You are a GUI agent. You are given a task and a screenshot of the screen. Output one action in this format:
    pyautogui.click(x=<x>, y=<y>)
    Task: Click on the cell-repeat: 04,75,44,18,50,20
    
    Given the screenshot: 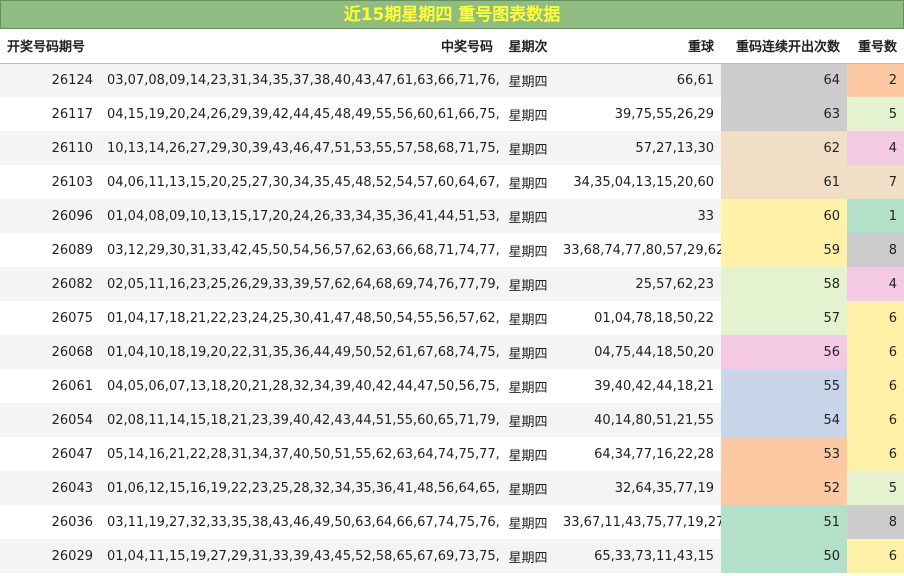 What is the action you would take?
    pyautogui.click(x=638, y=352)
    